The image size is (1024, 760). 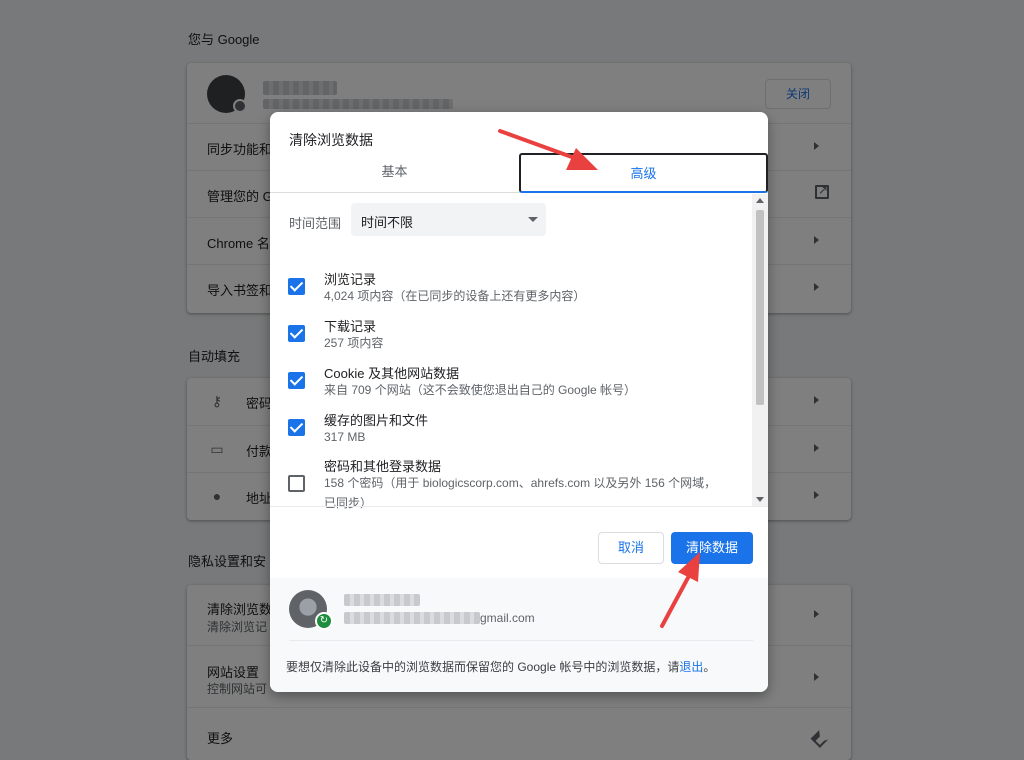 I want to click on checkbox-cookies, so click(x=296, y=380).